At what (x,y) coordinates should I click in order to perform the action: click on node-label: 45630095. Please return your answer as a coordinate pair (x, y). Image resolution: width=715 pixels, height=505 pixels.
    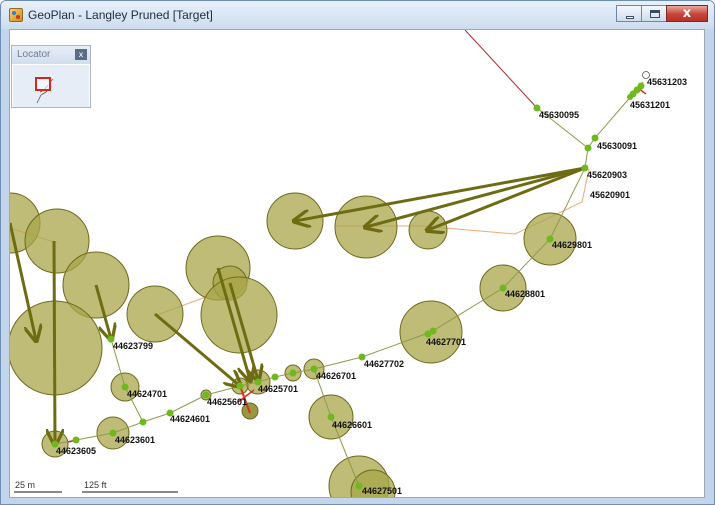
    Looking at the image, I should click on (559, 115).